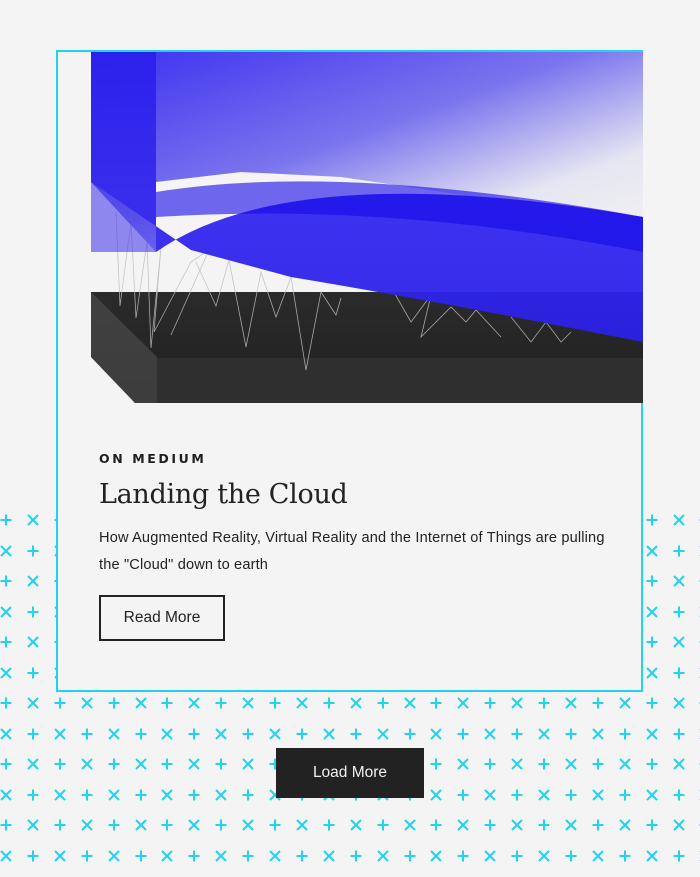 Image resolution: width=700 pixels, height=877 pixels. I want to click on article-title: Landing the Cloud, so click(223, 494).